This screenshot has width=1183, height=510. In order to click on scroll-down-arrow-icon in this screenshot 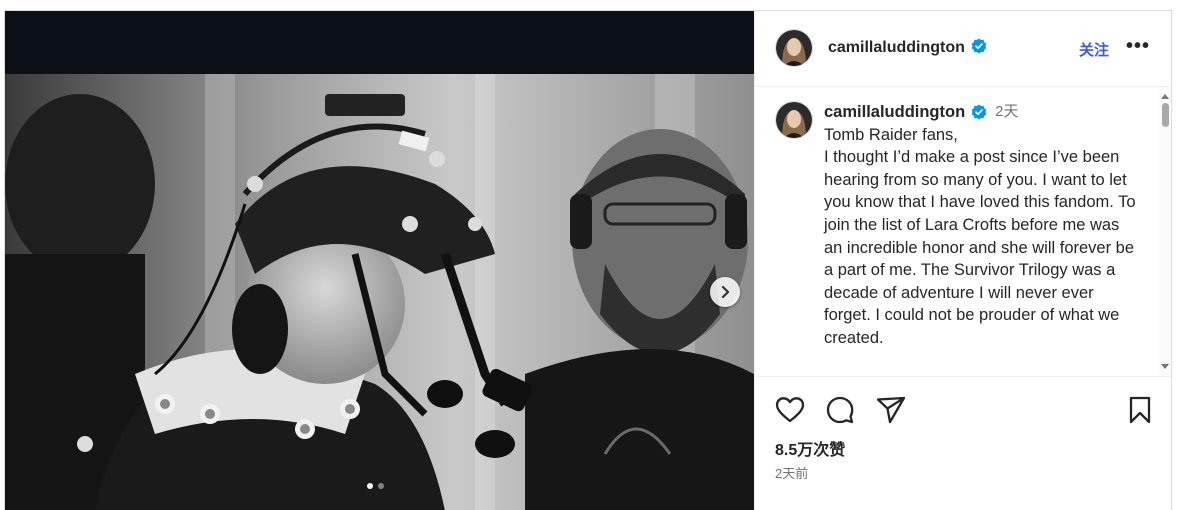, I will do `click(1165, 366)`.